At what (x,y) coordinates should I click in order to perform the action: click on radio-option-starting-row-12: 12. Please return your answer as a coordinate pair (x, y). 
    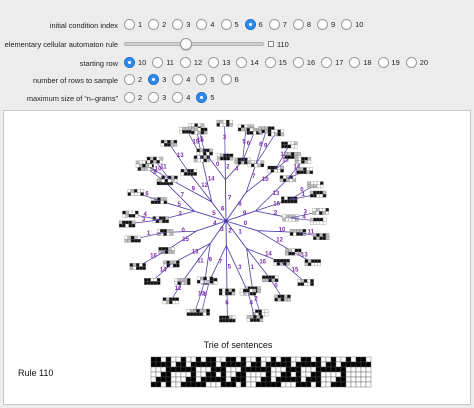
    Looking at the image, I should click on (190, 62).